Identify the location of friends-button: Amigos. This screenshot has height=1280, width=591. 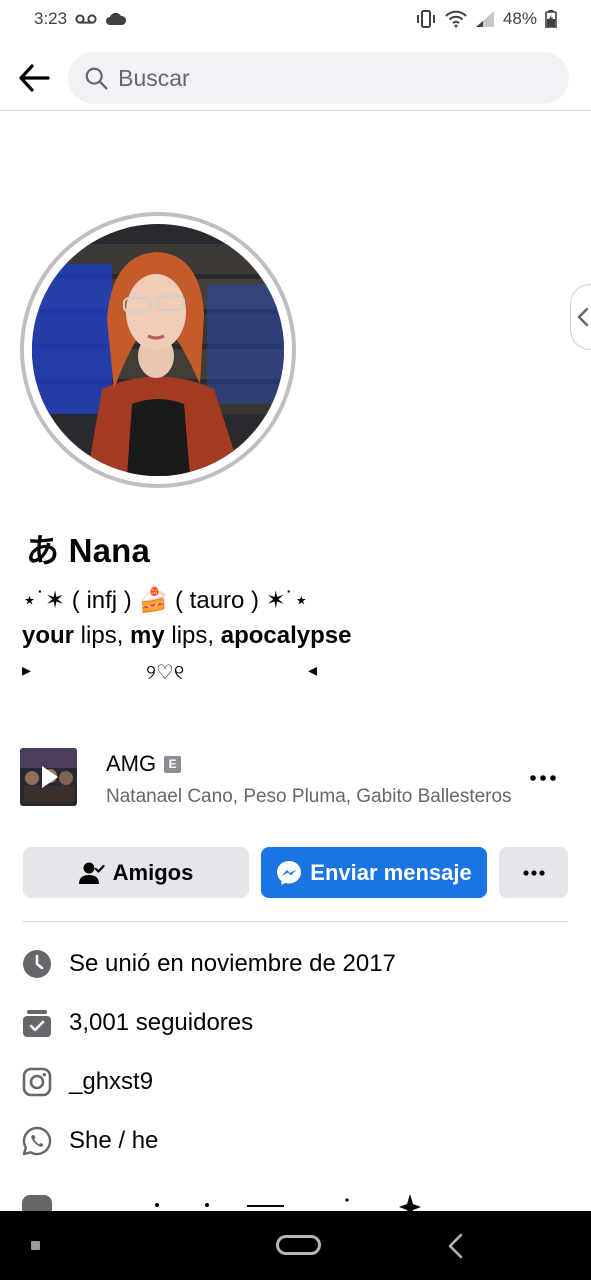
(136, 872).